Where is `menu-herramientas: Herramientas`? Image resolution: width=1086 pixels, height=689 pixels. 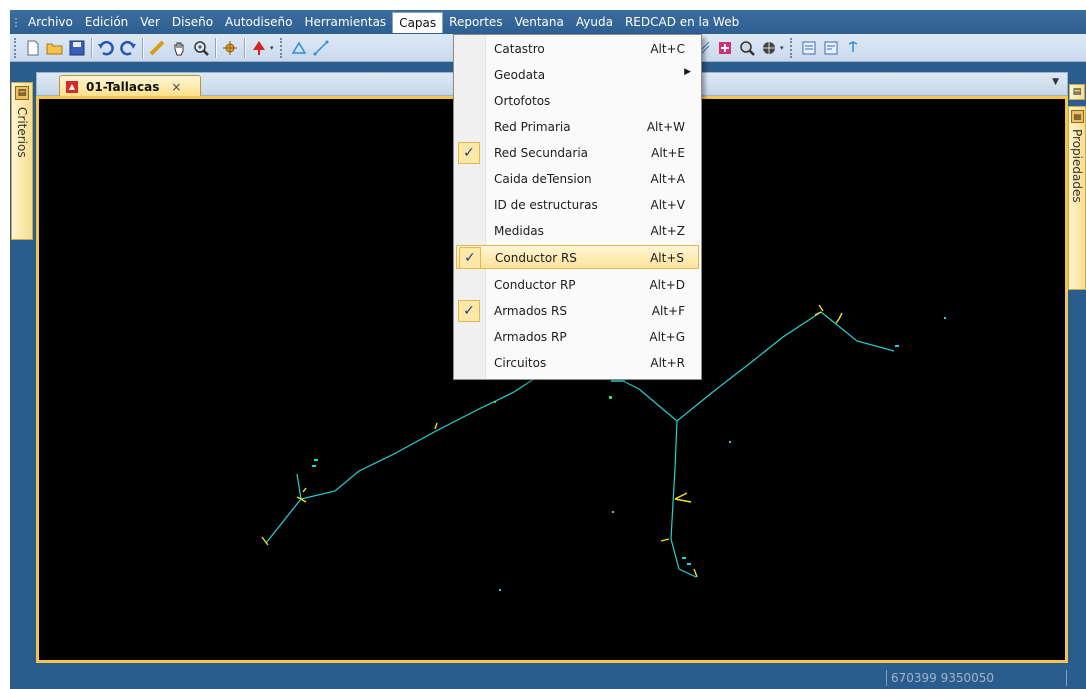 menu-herramientas: Herramientas is located at coordinates (345, 22).